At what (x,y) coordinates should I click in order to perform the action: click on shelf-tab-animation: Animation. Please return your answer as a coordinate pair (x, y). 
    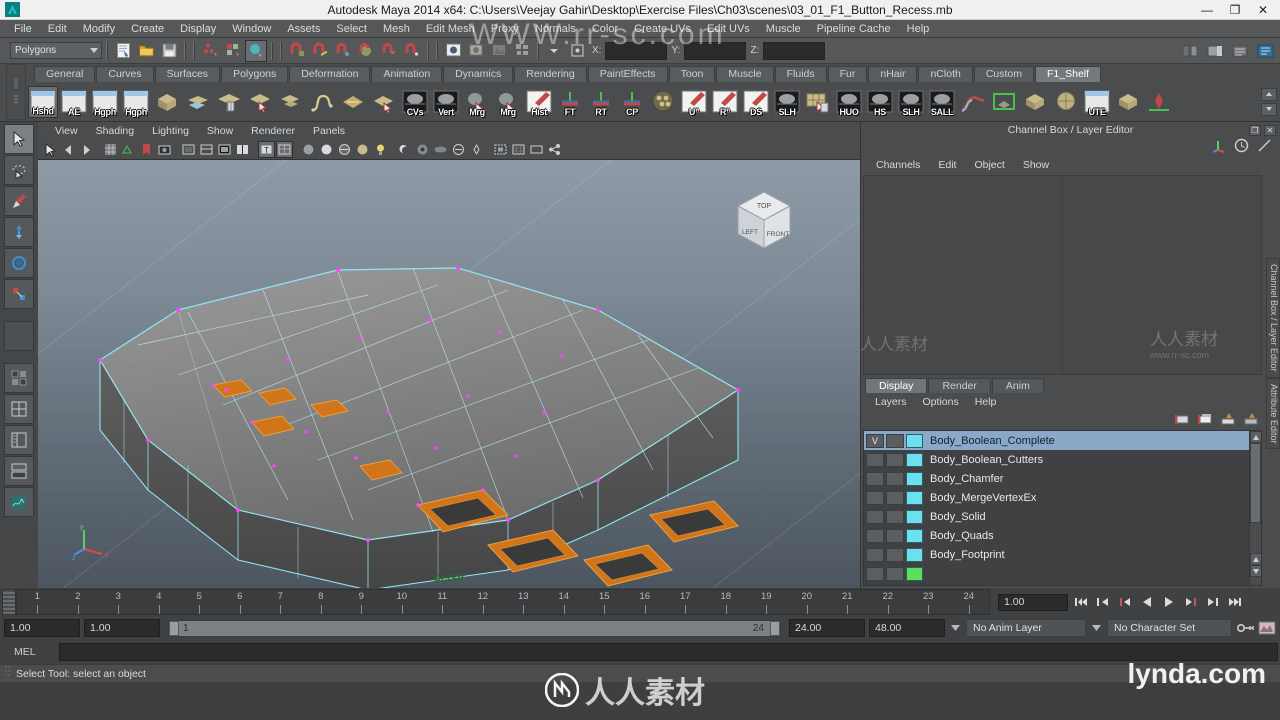
    Looking at the image, I should click on (407, 74).